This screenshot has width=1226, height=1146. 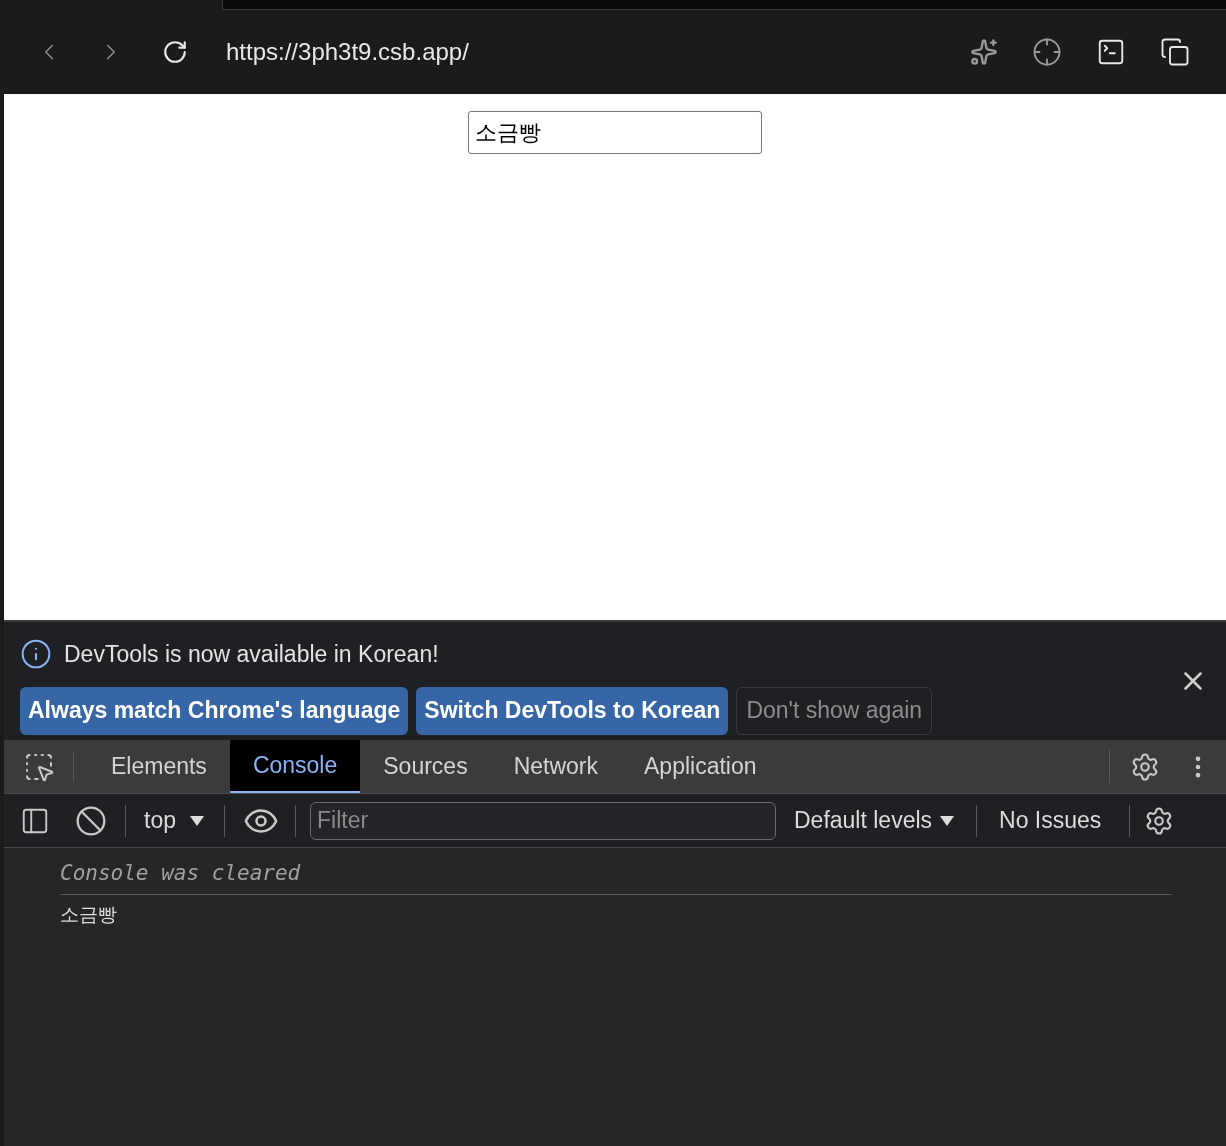 What do you see at coordinates (874, 820) in the screenshot?
I see `log-levels-dropdown: Default levels` at bounding box center [874, 820].